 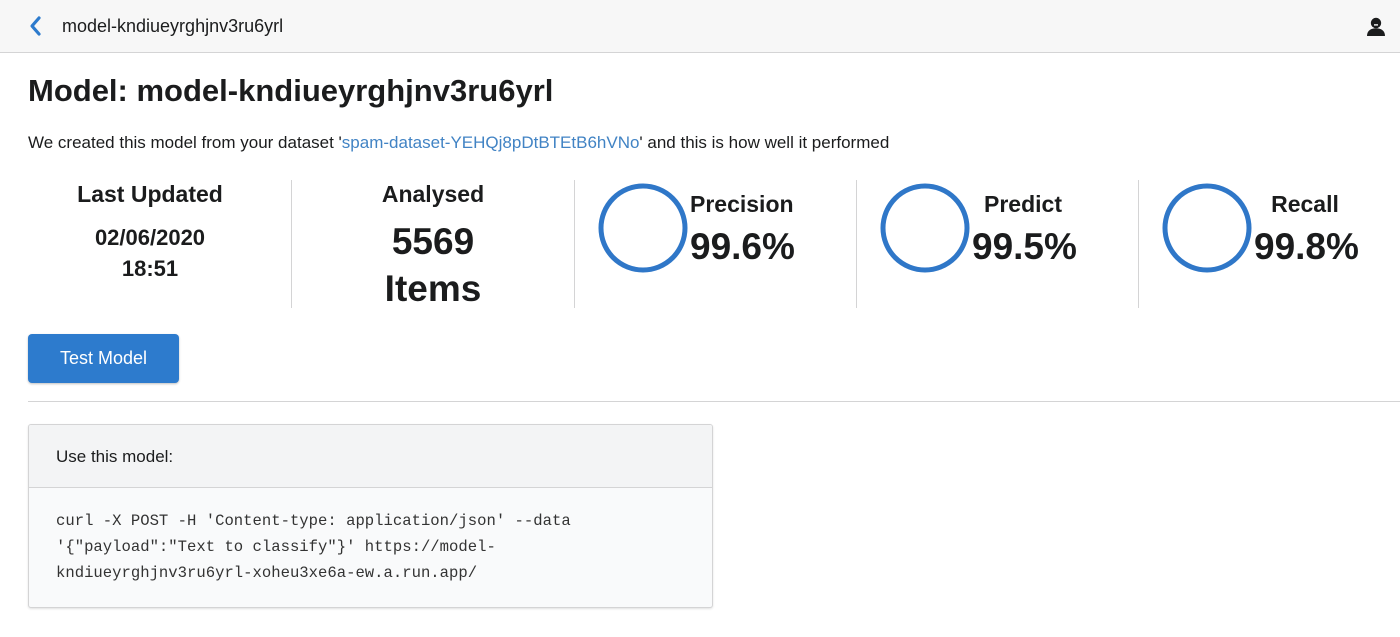 I want to click on back-button, so click(x=36, y=26).